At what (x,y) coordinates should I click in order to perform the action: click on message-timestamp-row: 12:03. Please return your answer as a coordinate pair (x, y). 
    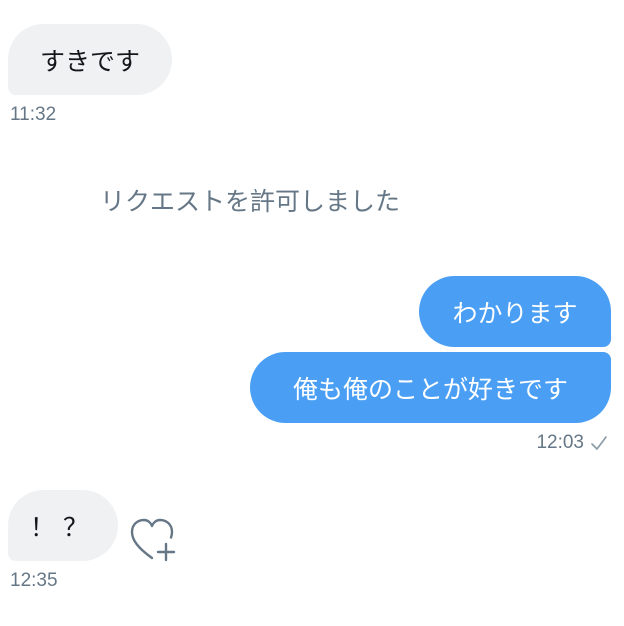
    Looking at the image, I should click on (572, 443).